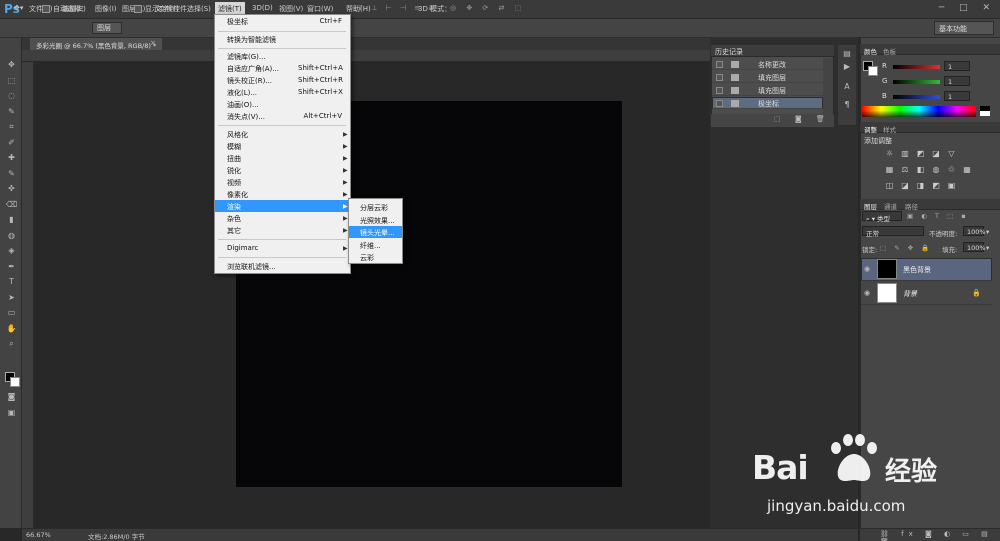 Image resolution: width=1000 pixels, height=541 pixels. What do you see at coordinates (917, 270) in the screenshot?
I see `layer-name: 黑色背景` at bounding box center [917, 270].